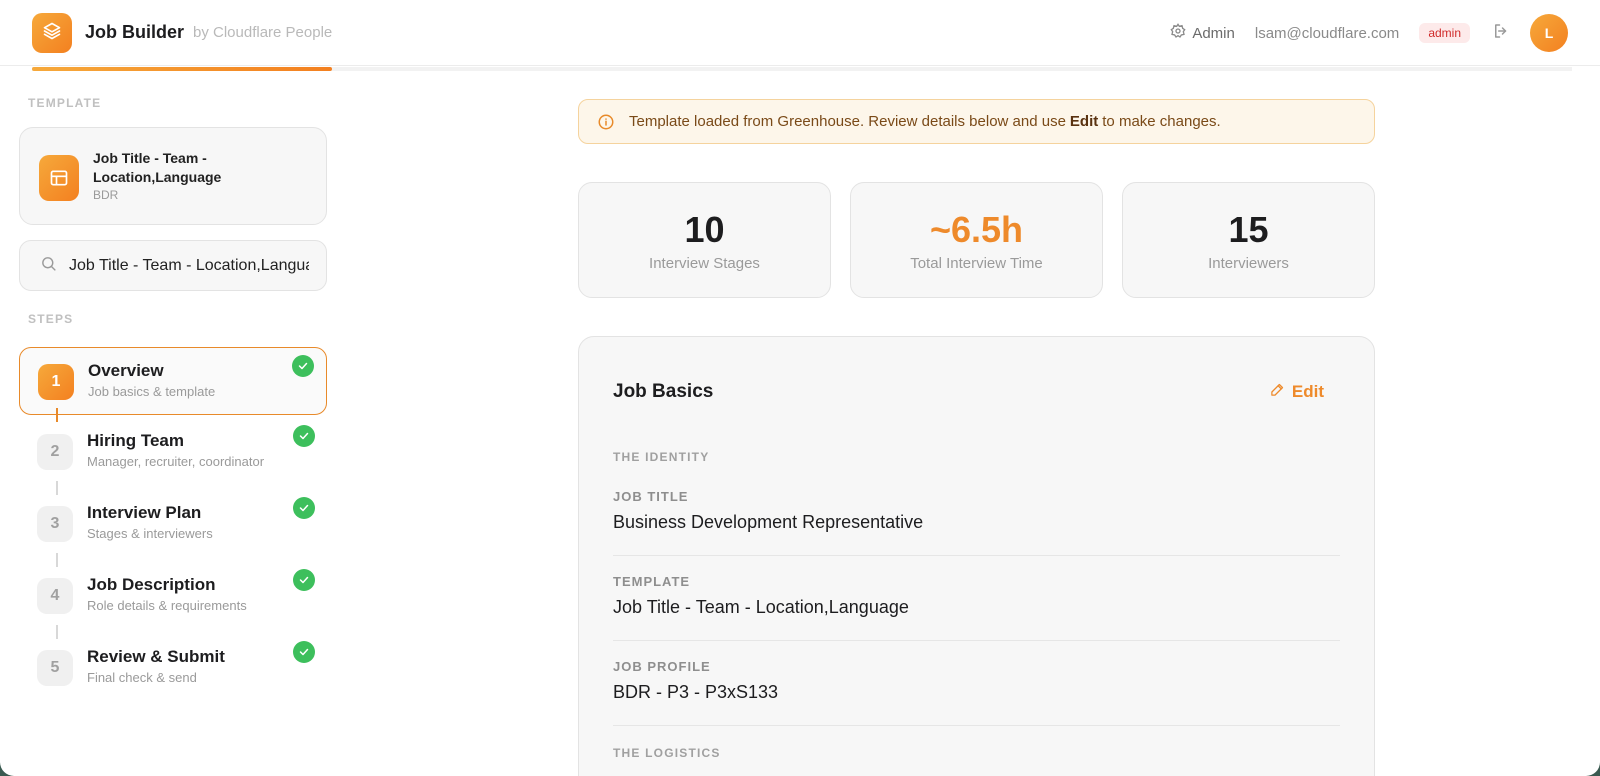 The width and height of the screenshot is (1600, 776). Describe the element at coordinates (142, 677) in the screenshot. I see `step-subtitle: Final check & send` at that location.